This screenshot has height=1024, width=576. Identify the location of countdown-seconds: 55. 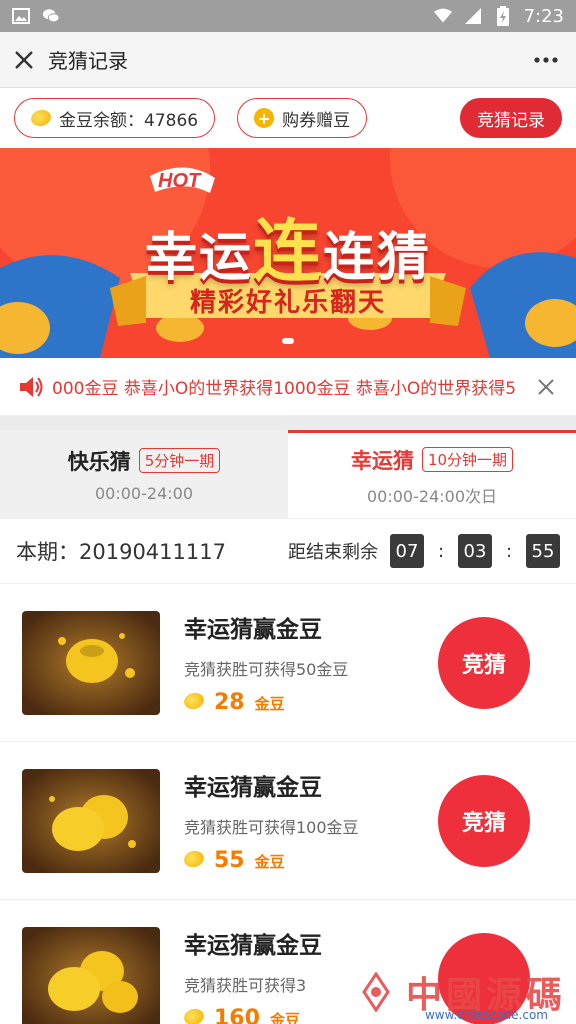
(543, 551).